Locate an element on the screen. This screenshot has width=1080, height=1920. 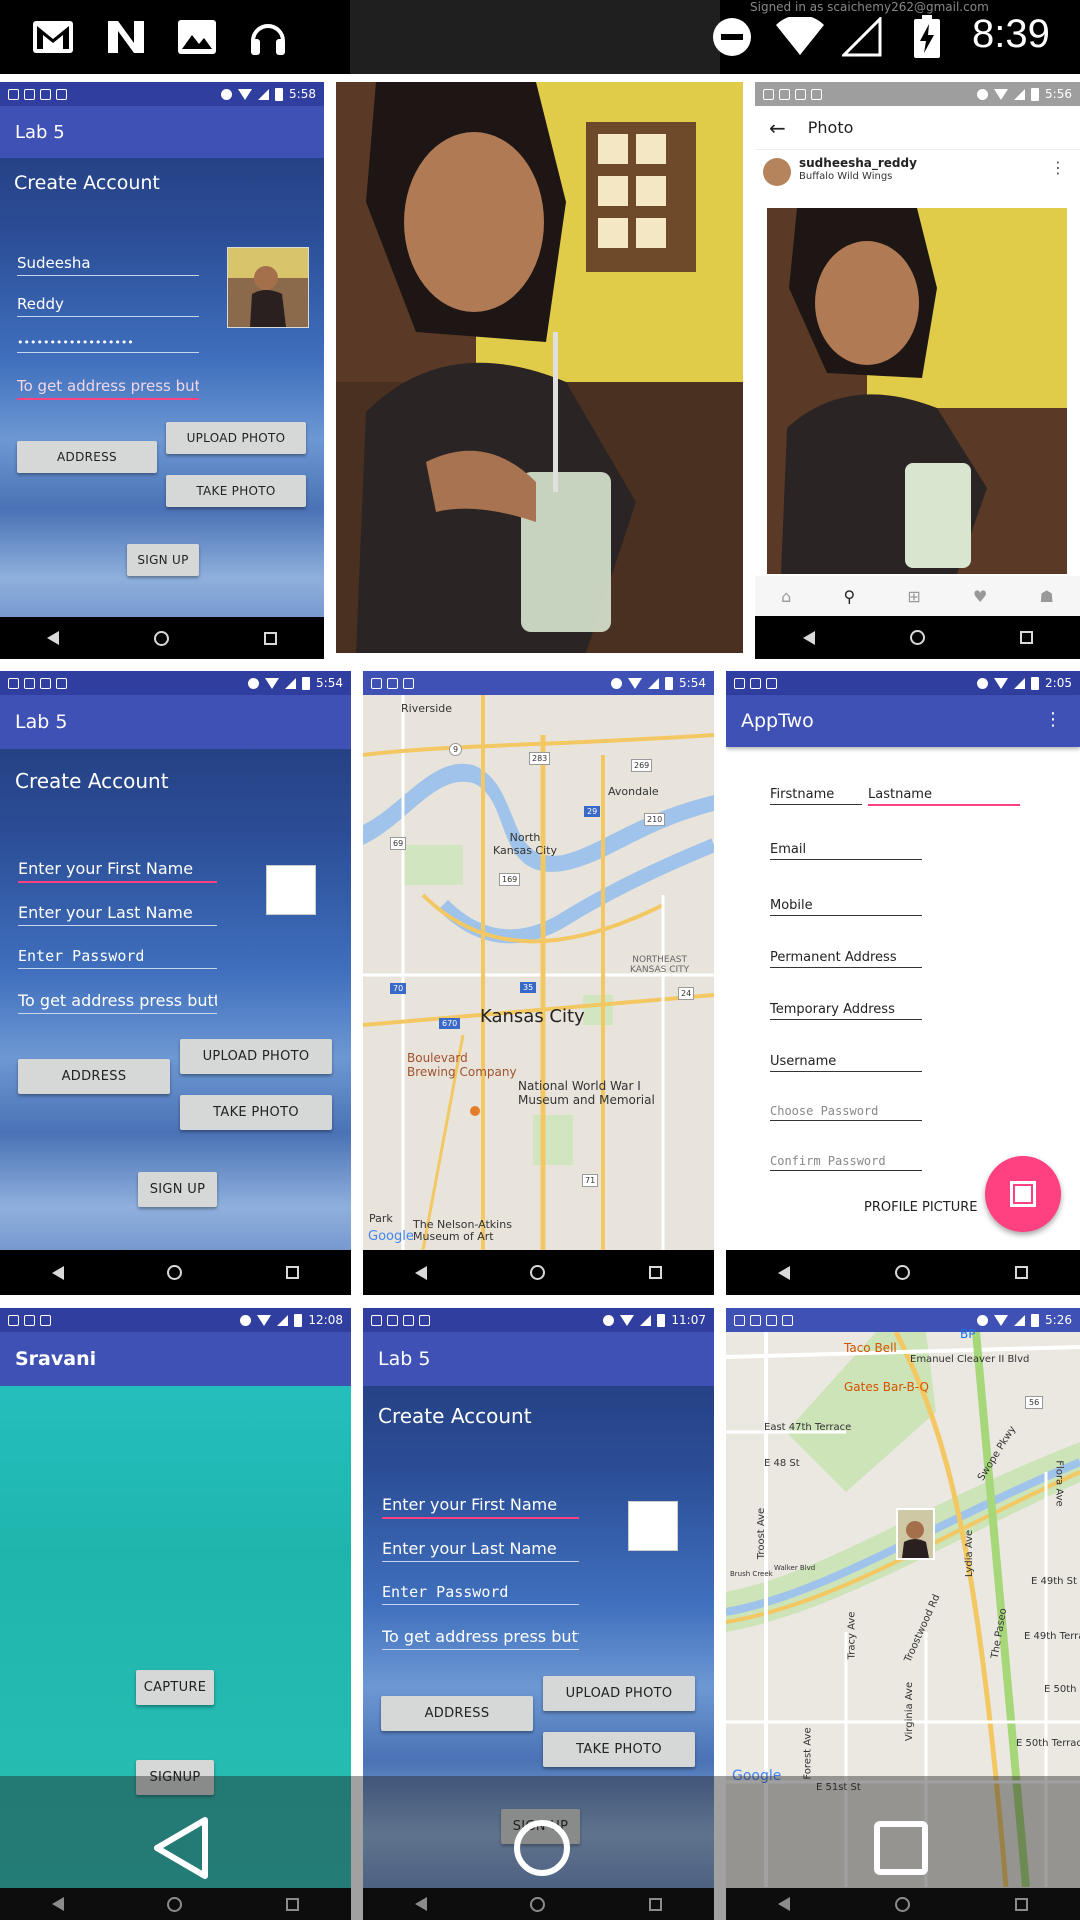
map-label: NORTHEAST KANSAS CITY is located at coordinates (660, 965).